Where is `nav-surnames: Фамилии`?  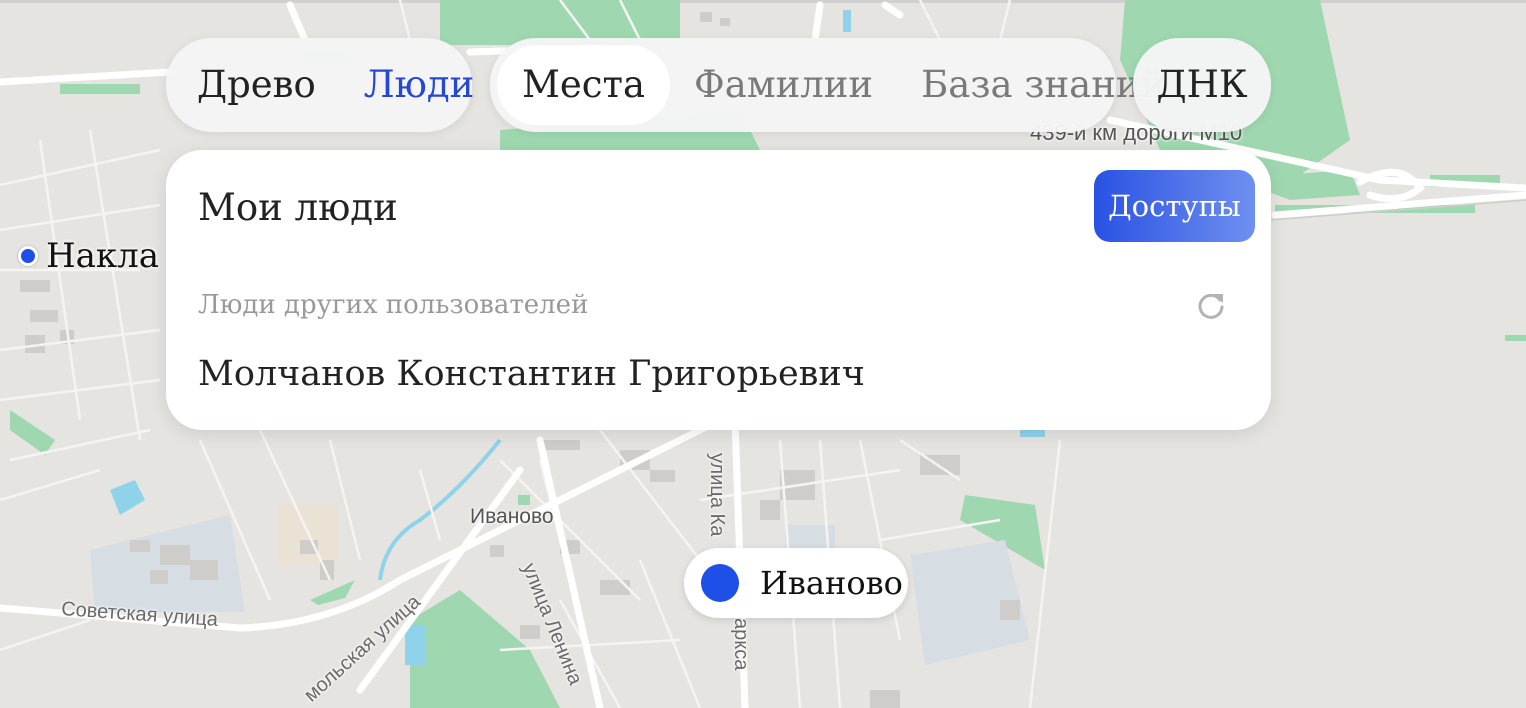
nav-surnames: Фамилии is located at coordinates (783, 85).